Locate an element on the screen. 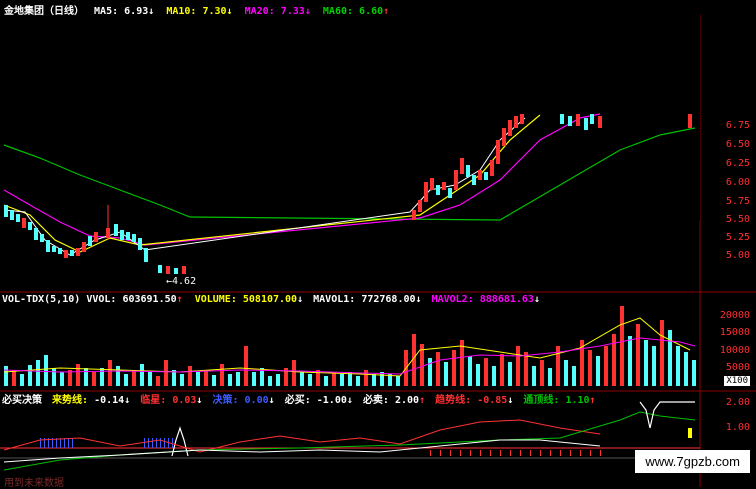 This screenshot has width=756, height=489. item7-label: 通顶线: is located at coordinates (541, 400).